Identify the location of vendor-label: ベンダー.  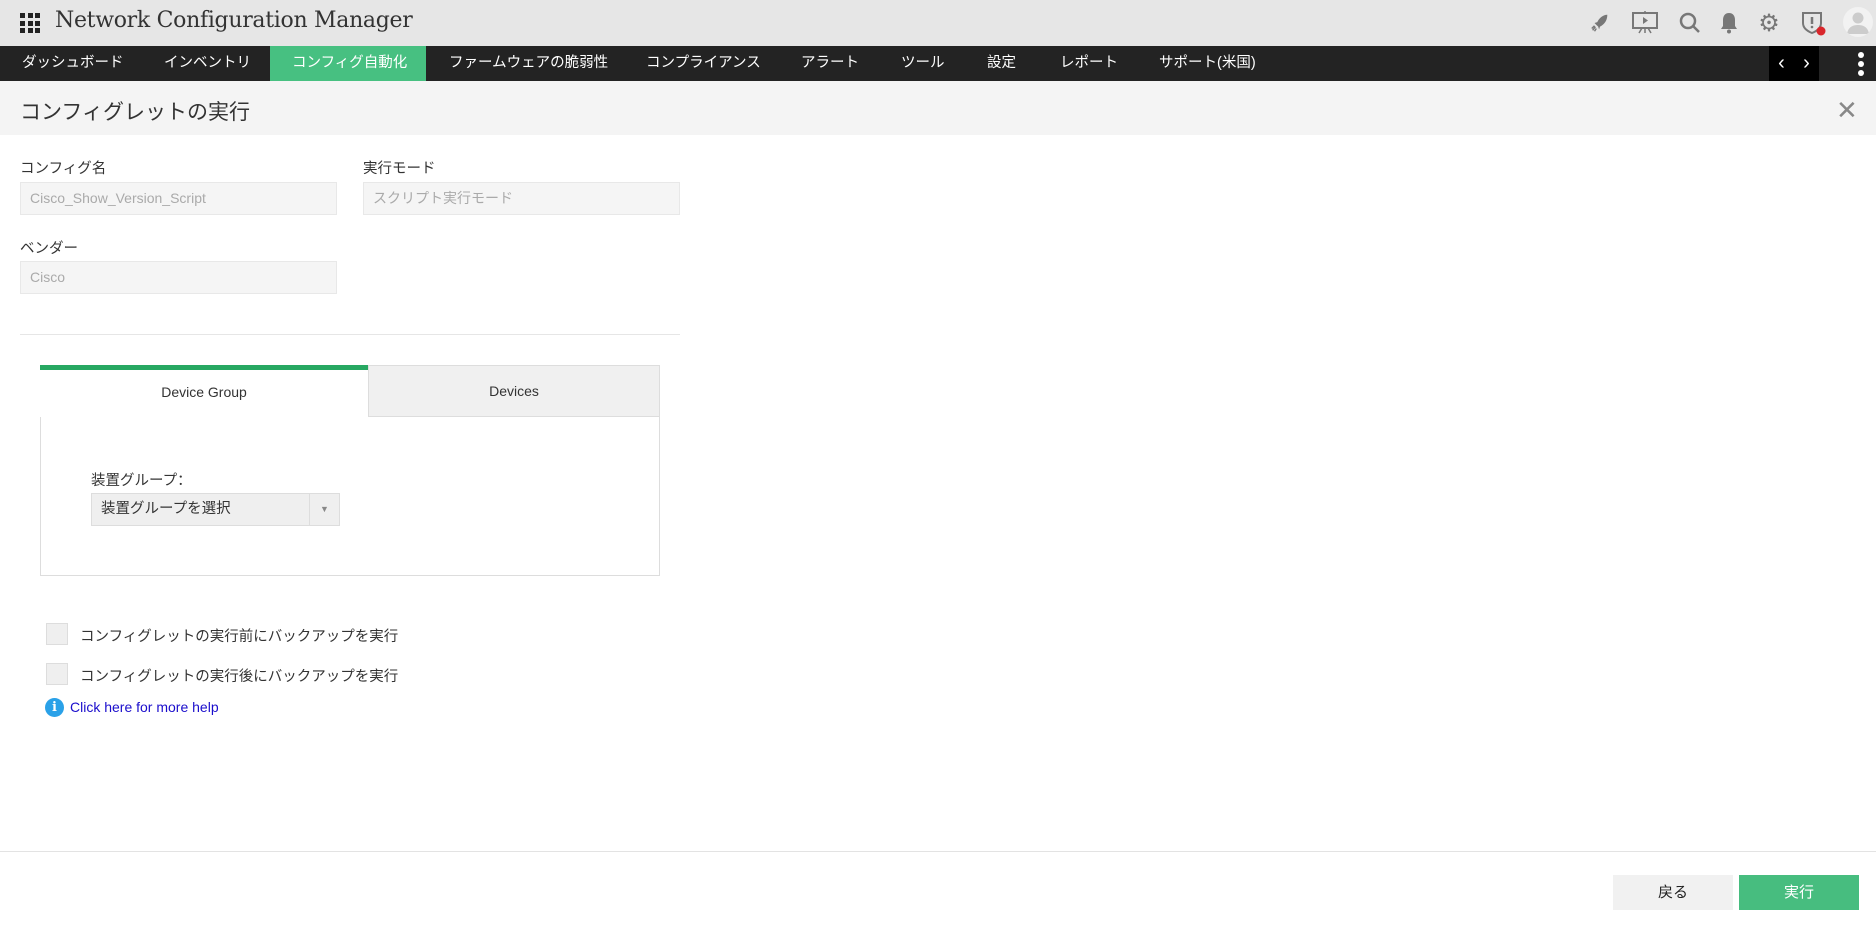
(49, 249).